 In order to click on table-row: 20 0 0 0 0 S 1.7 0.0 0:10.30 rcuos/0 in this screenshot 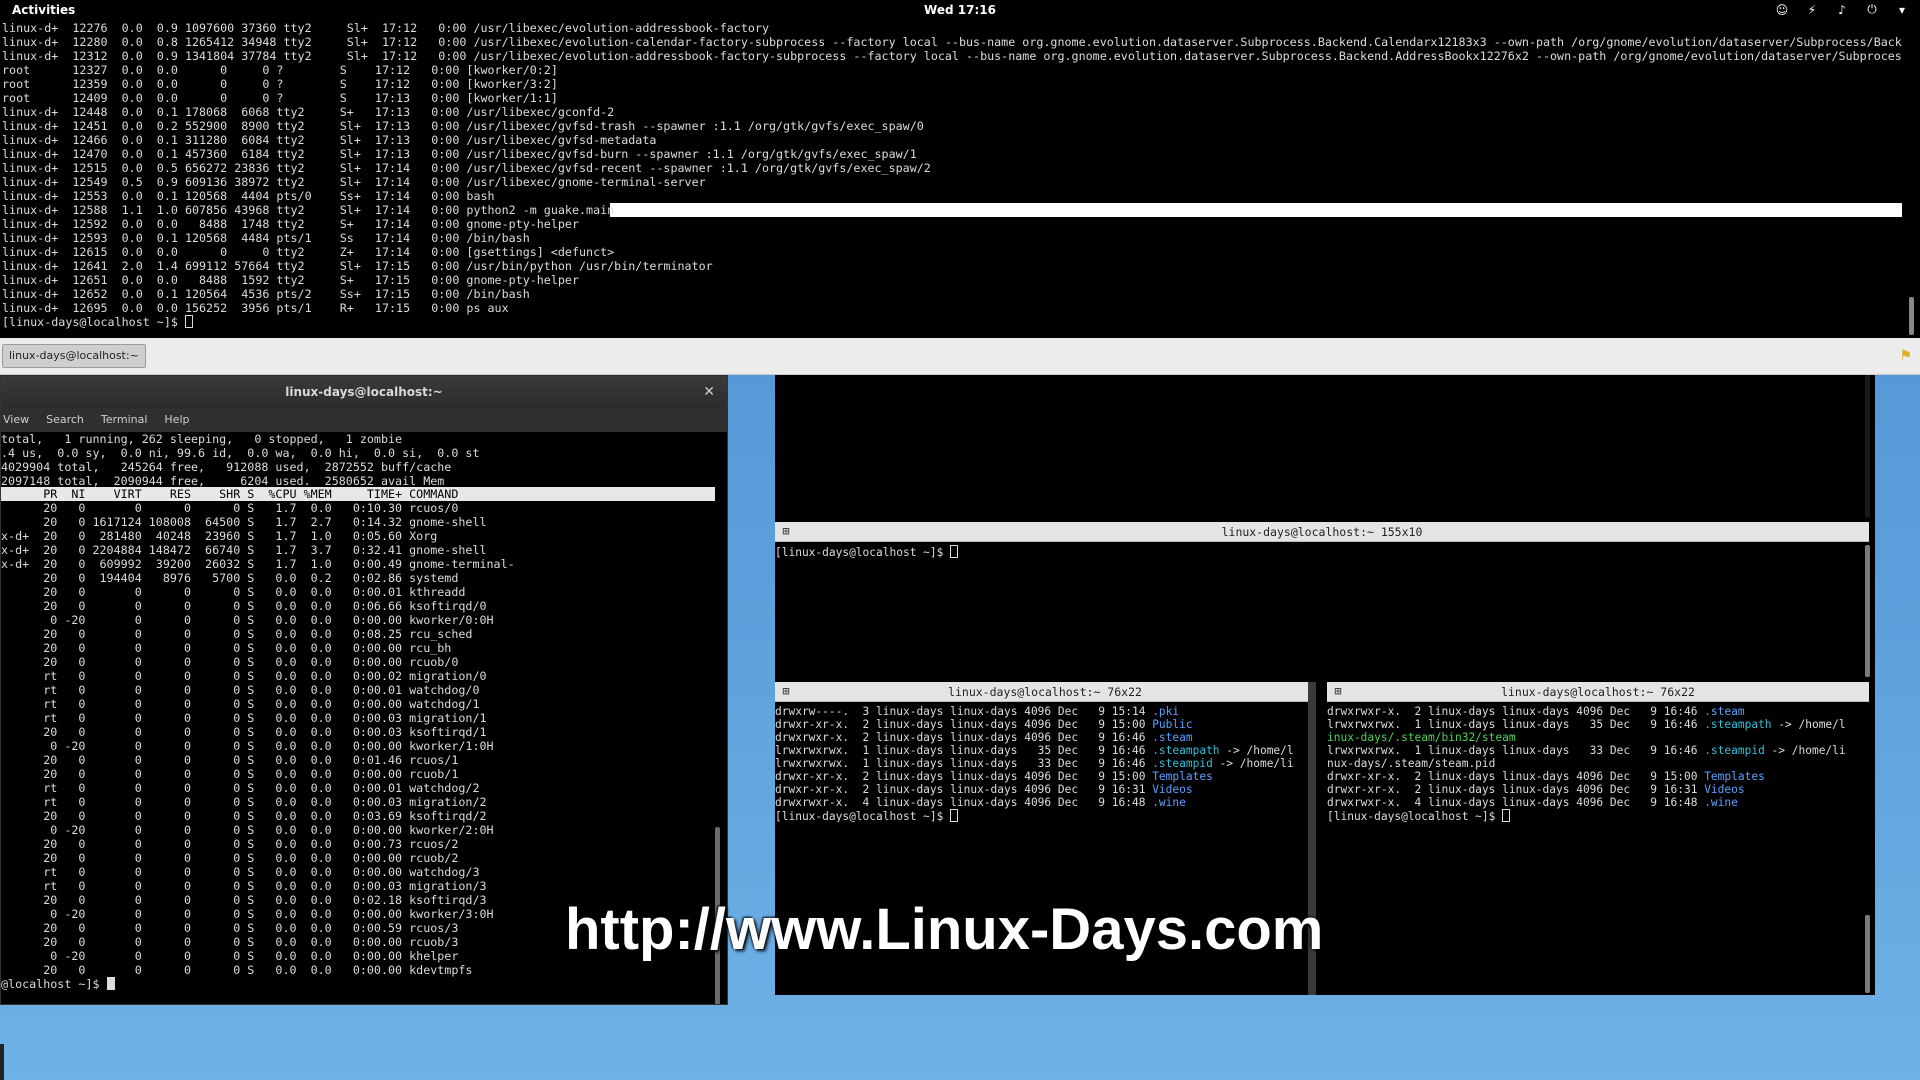, I will do `click(230, 508)`.